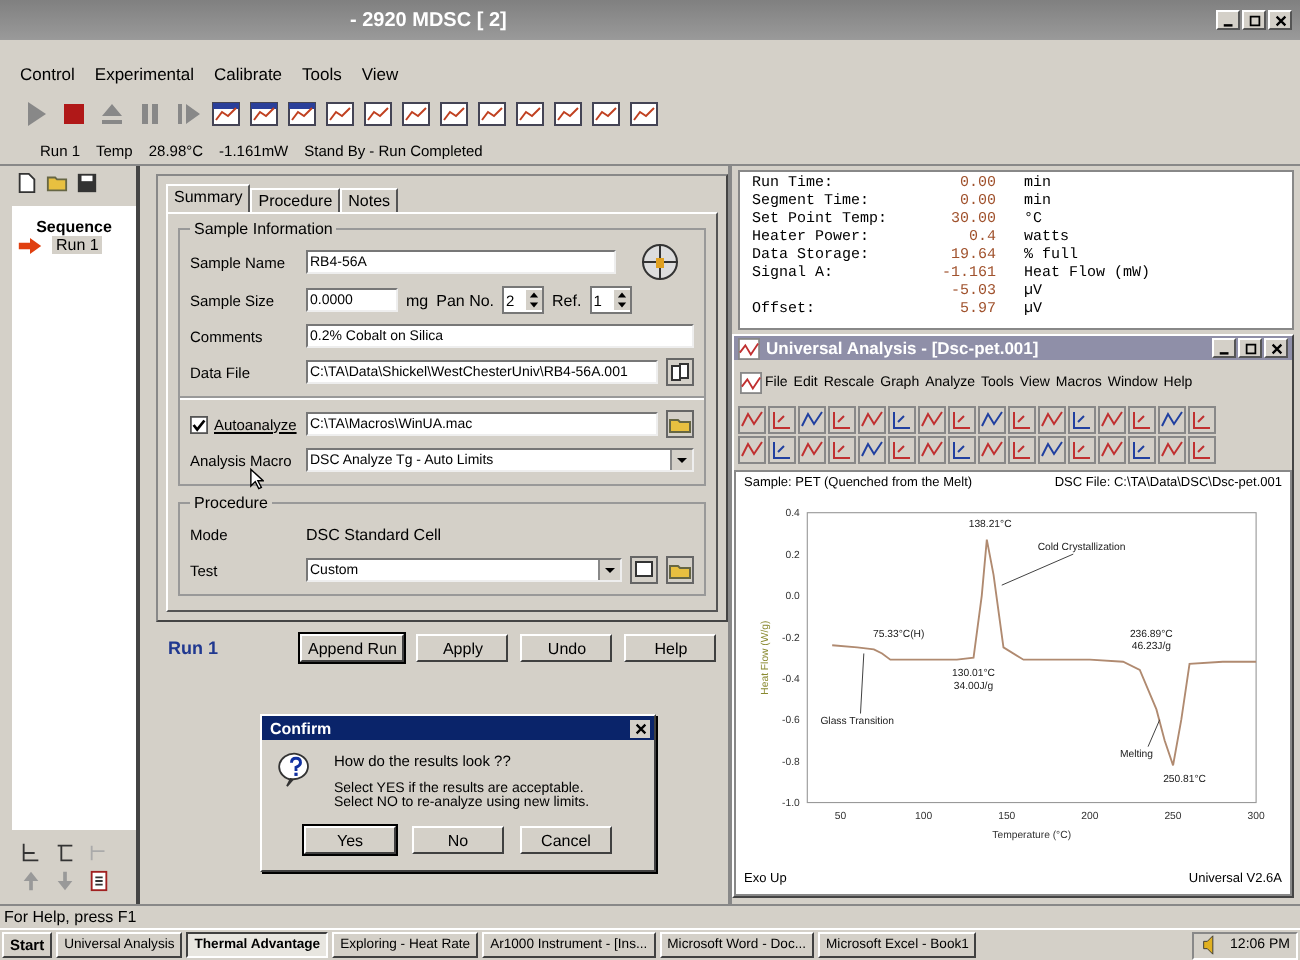 The image size is (1300, 960). What do you see at coordinates (566, 840) in the screenshot?
I see `dialog-button: Cancel` at bounding box center [566, 840].